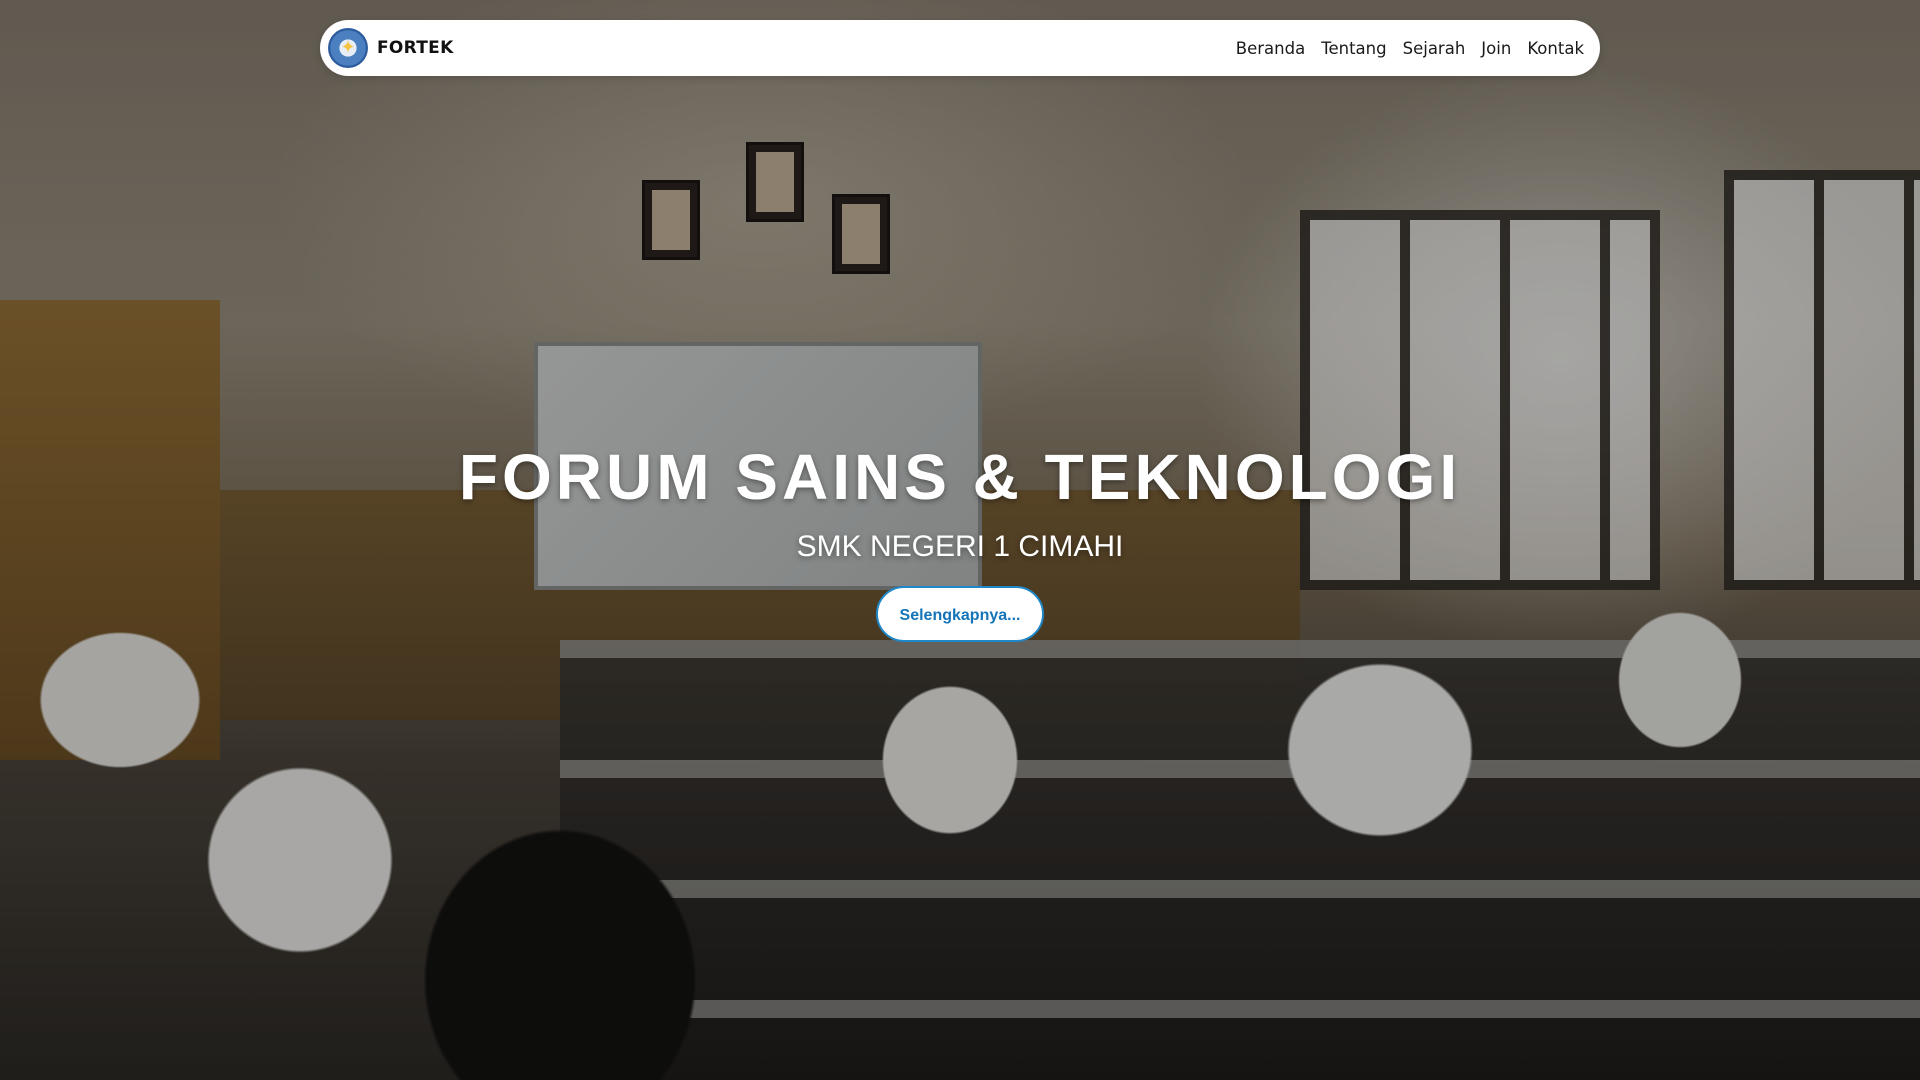 The width and height of the screenshot is (1920, 1080). Describe the element at coordinates (1353, 48) in the screenshot. I see `nav-link-tentang: Tentang` at that location.